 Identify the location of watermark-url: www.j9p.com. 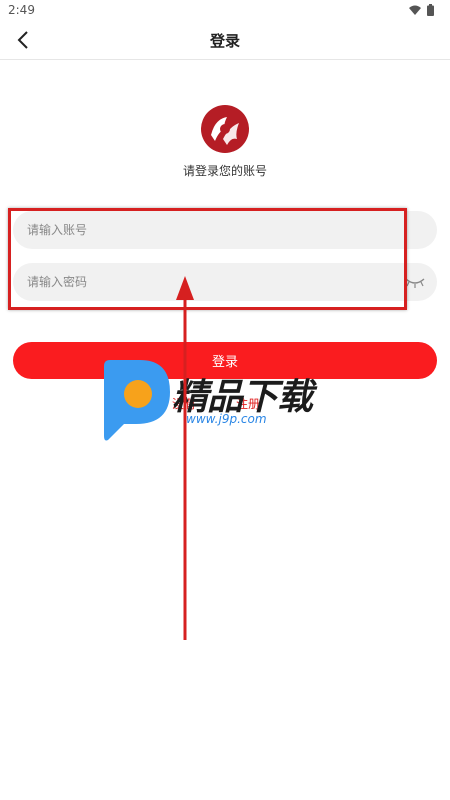
(226, 419).